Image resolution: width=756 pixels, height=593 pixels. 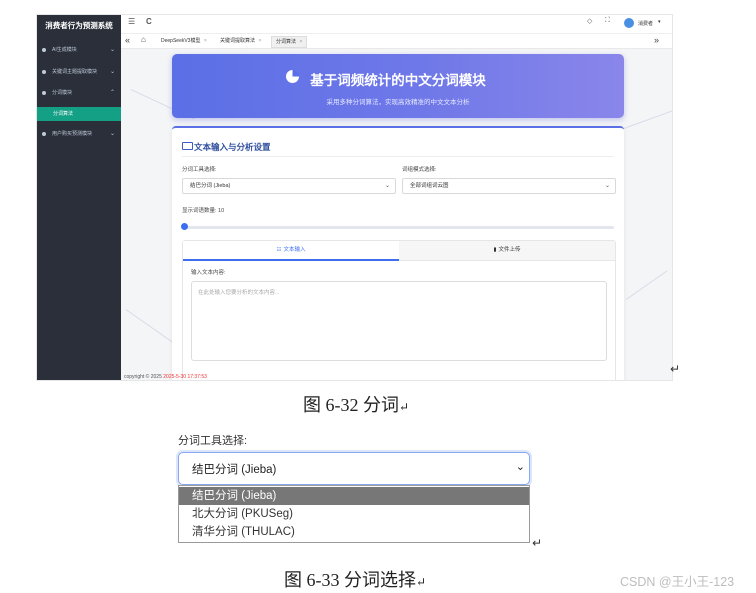 What do you see at coordinates (187, 146) in the screenshot?
I see `keyboard-icon` at bounding box center [187, 146].